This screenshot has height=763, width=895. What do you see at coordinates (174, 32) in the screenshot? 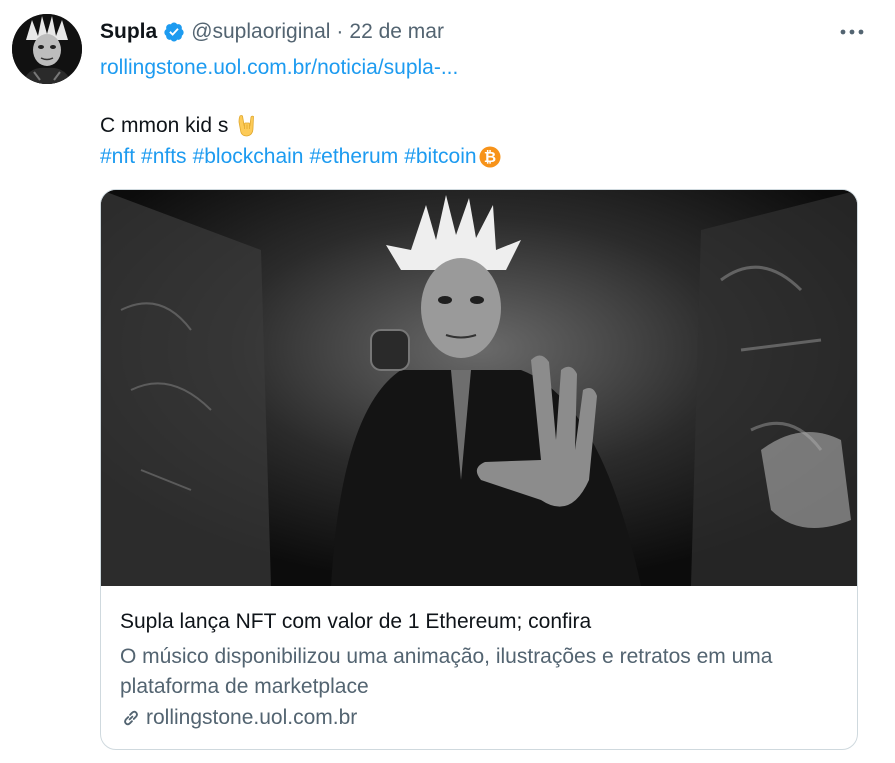
I see `verified-badge-icon` at bounding box center [174, 32].